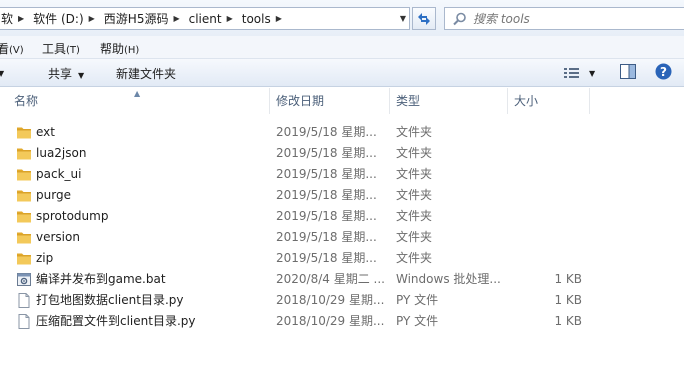 The height and width of the screenshot is (376, 684). What do you see at coordinates (54, 49) in the screenshot?
I see `menu-label: 工具` at bounding box center [54, 49].